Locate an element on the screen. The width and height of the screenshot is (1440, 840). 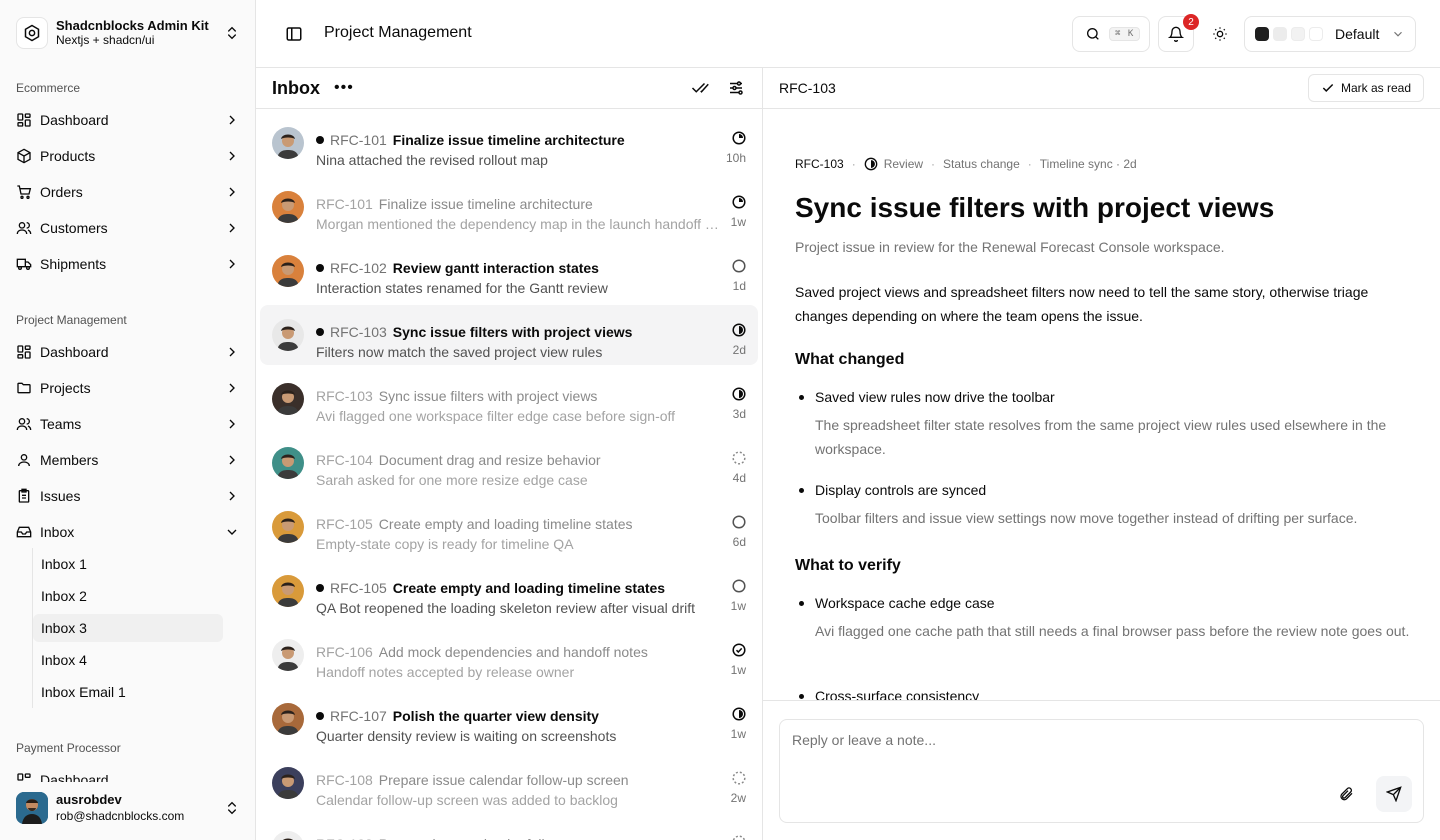
sidebar-subitem-inbox-2: Inbox 2 is located at coordinates (128, 596).